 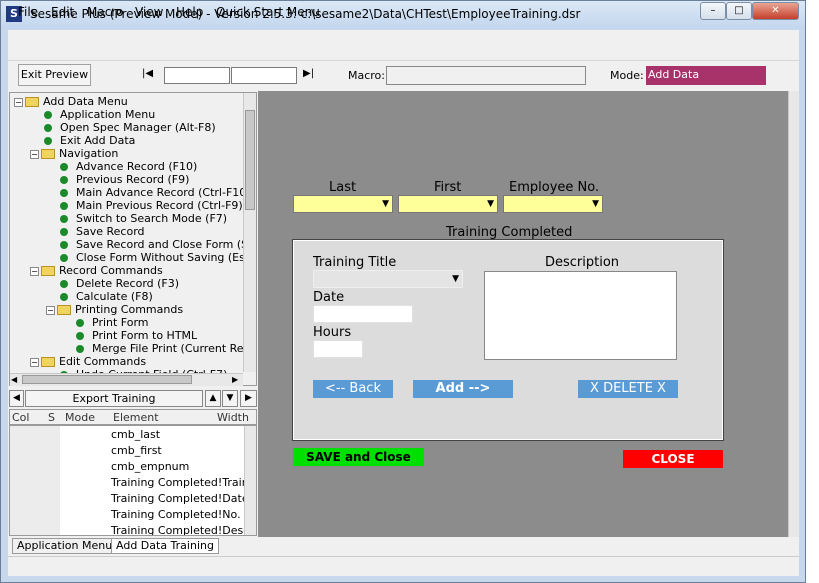 I want to click on exit-preview-button: Exit Preview, so click(x=54, y=75).